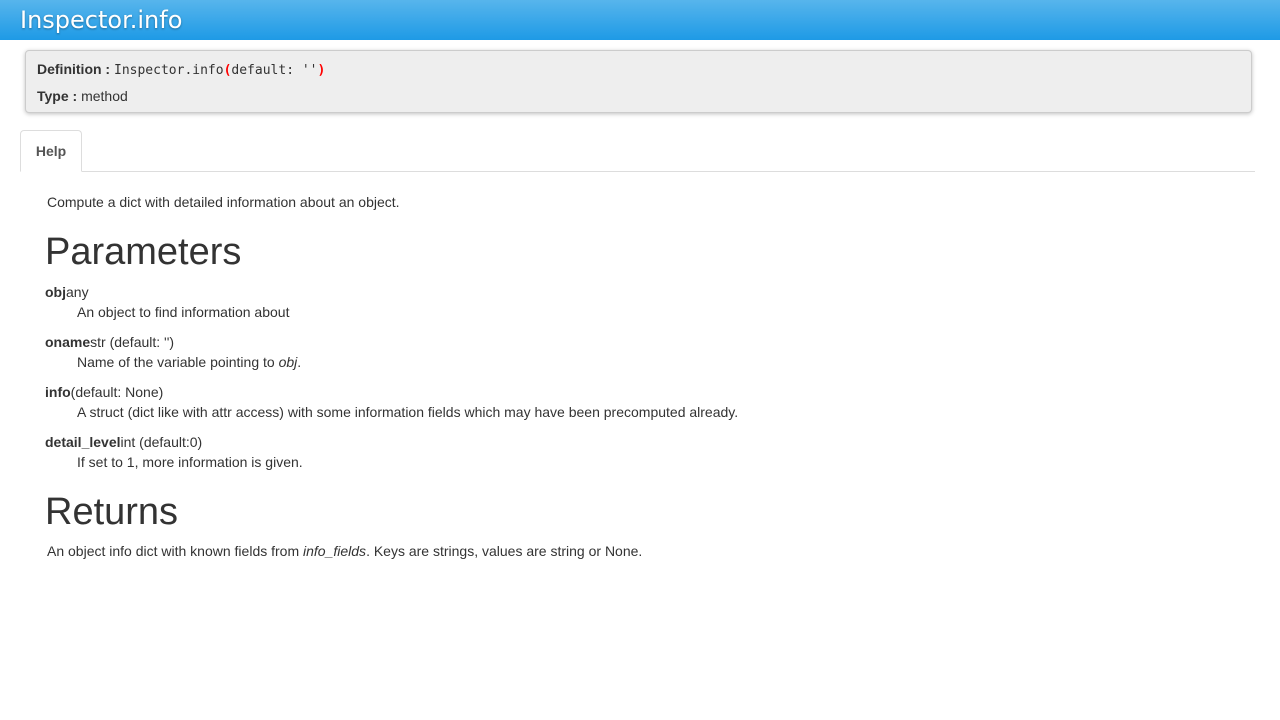 The height and width of the screenshot is (720, 1280). I want to click on param-description-emphasis: obj, so click(288, 362).